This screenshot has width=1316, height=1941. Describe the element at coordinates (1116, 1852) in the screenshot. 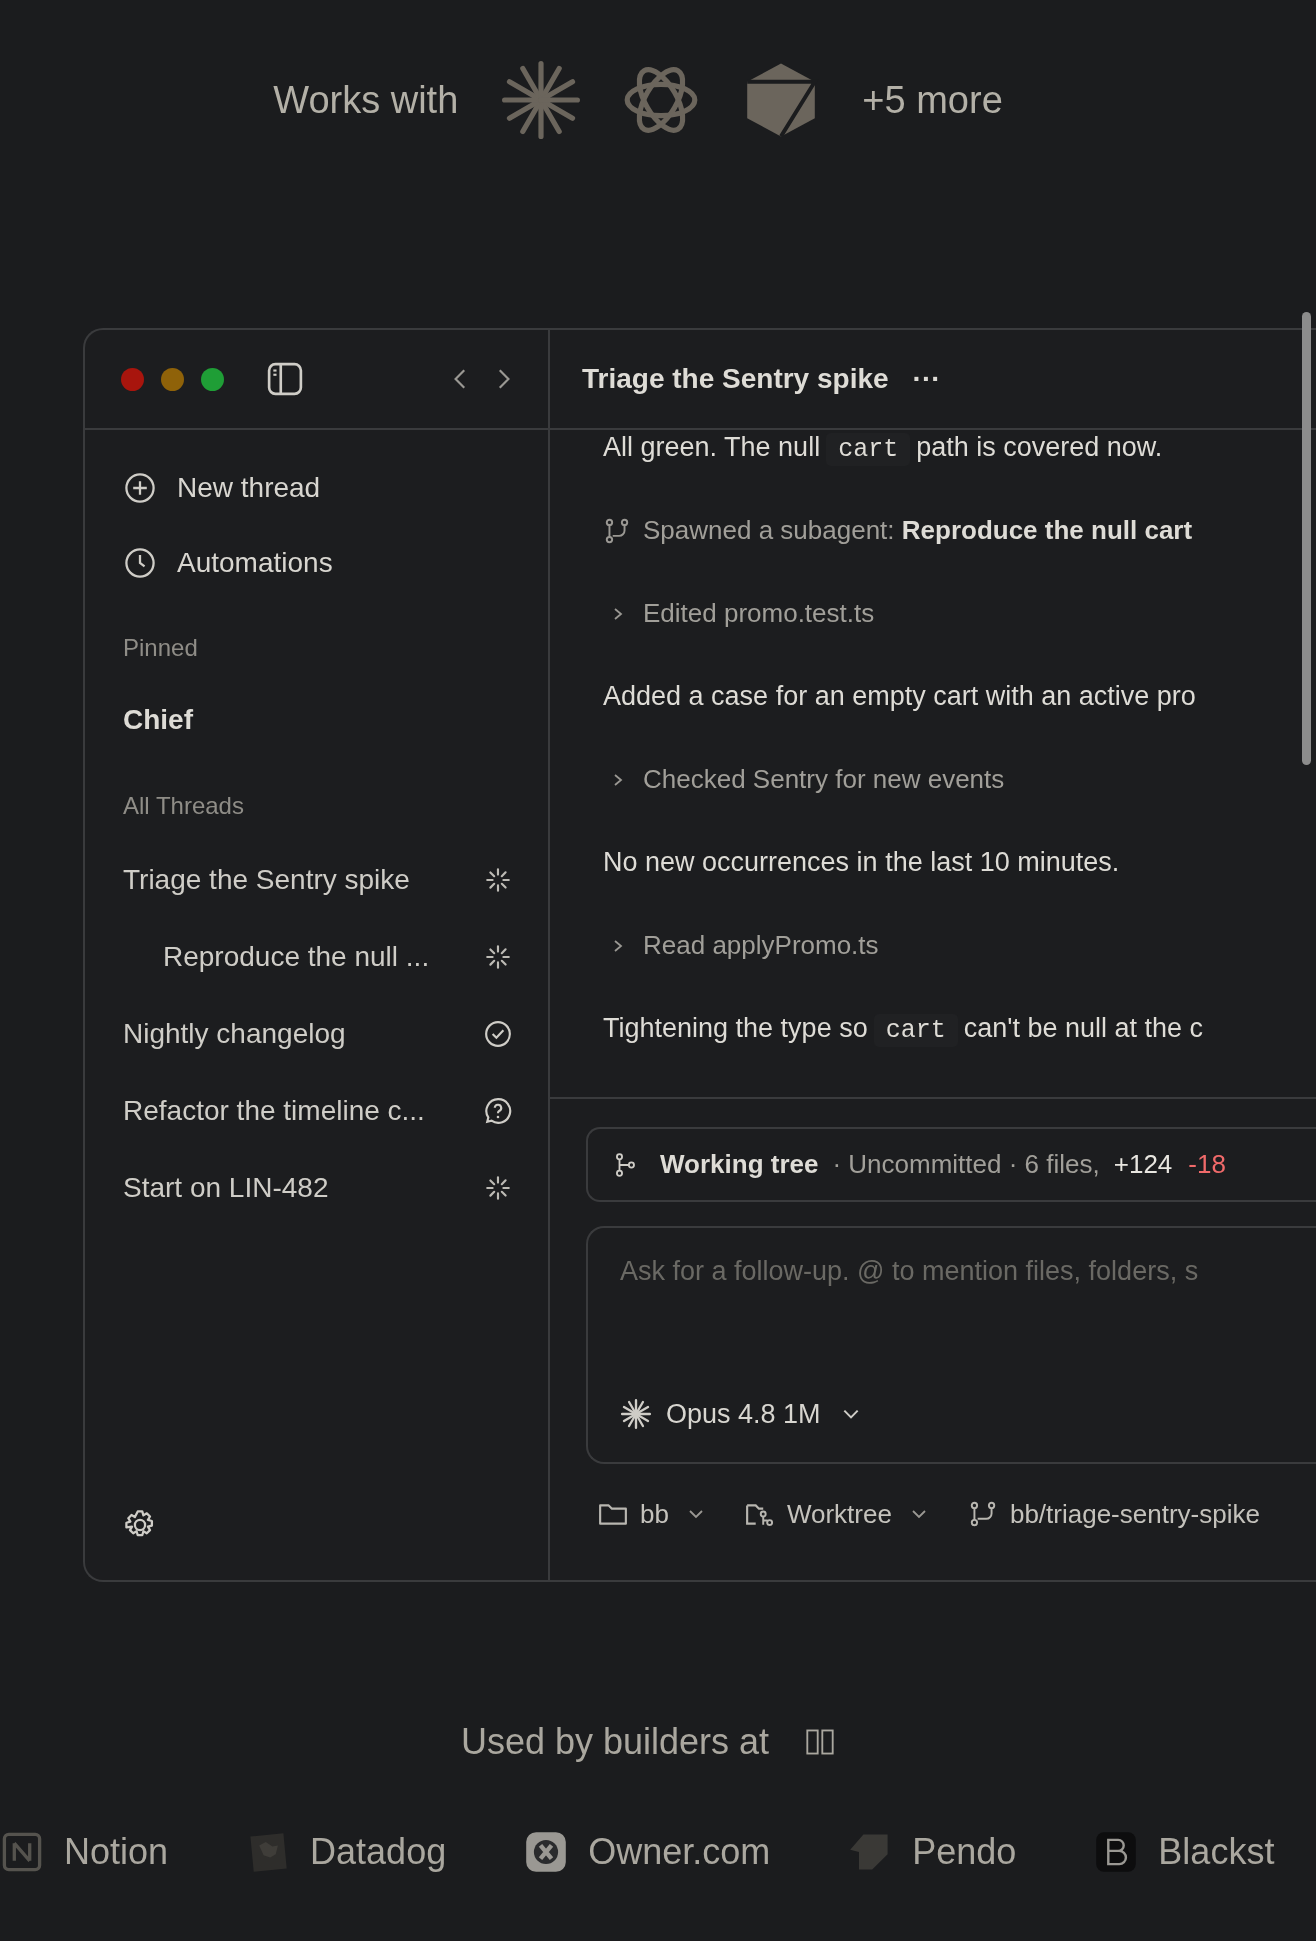

I see `b-logo-icon` at that location.